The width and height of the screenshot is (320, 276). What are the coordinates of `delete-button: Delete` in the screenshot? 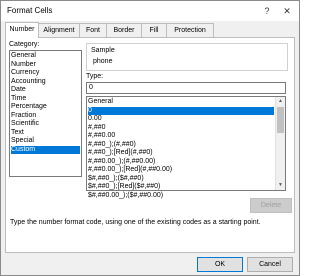 It's located at (271, 205).